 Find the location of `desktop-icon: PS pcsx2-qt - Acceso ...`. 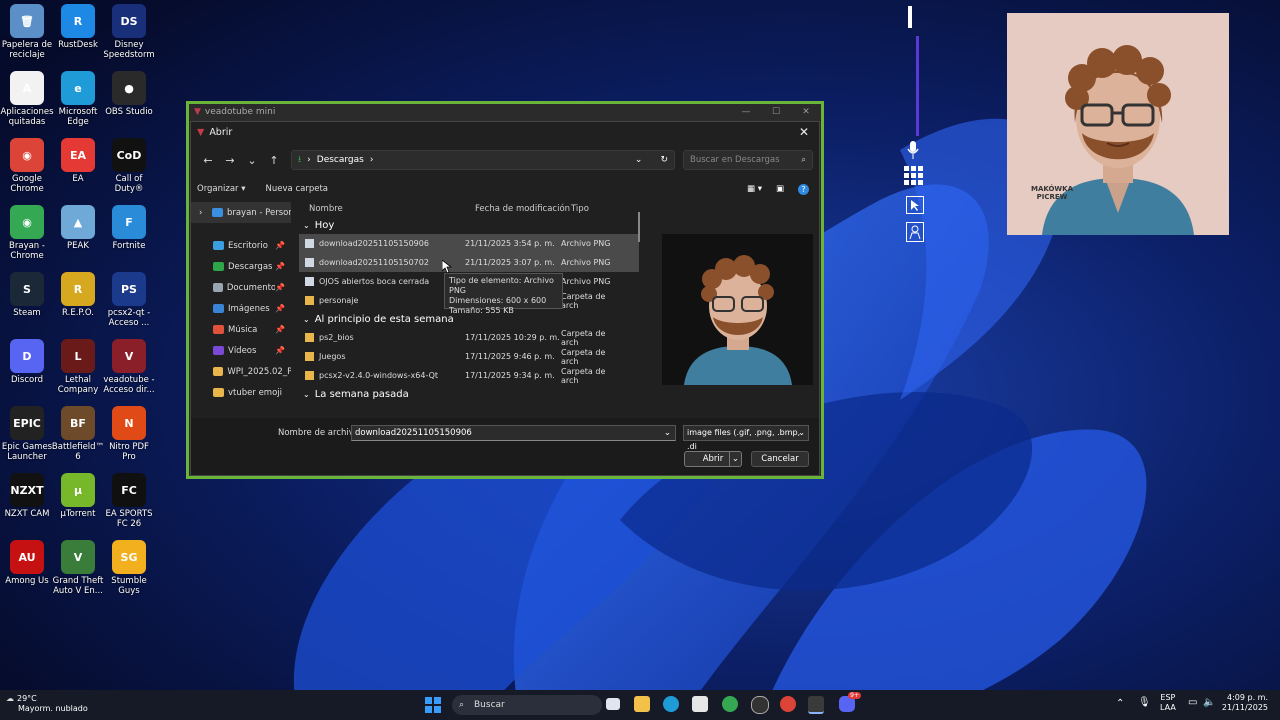

desktop-icon: PS pcsx2-qt - Acceso ... is located at coordinates (129, 300).